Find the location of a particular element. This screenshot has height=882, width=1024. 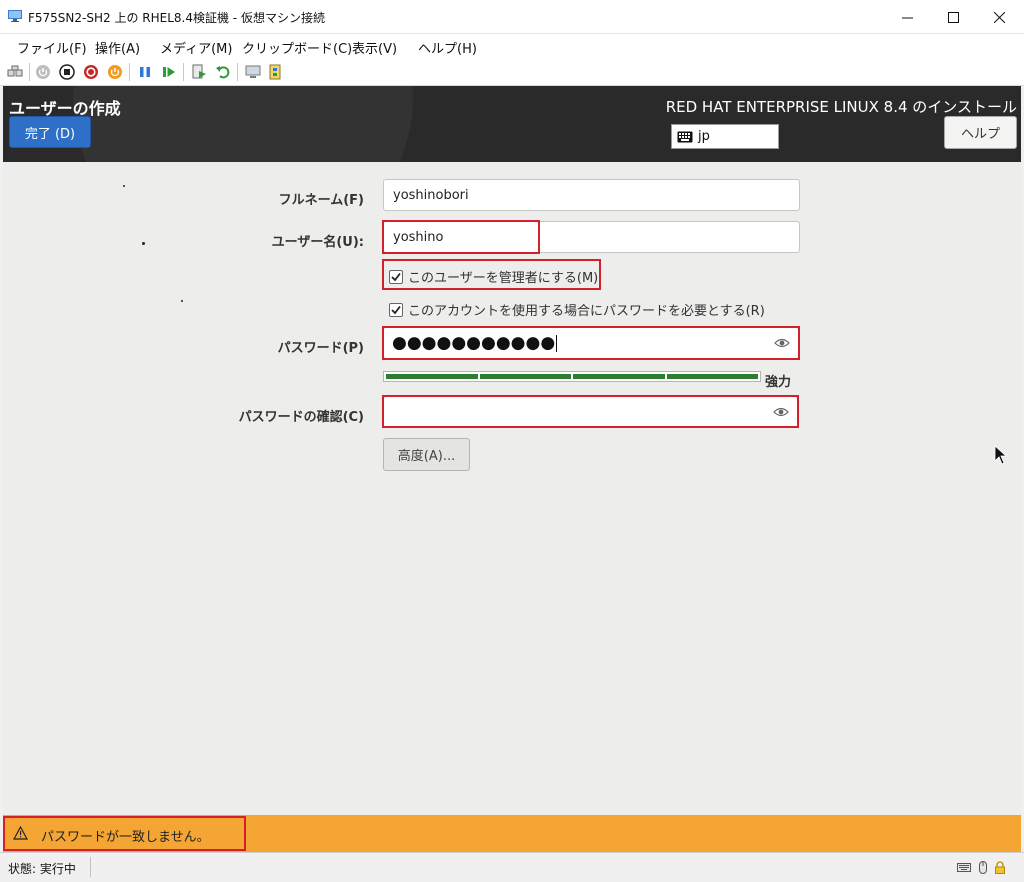

window-title: F575SN2-SH2 上の RHEL8.4検証機 - 仮想マシン接続 is located at coordinates (176, 18).